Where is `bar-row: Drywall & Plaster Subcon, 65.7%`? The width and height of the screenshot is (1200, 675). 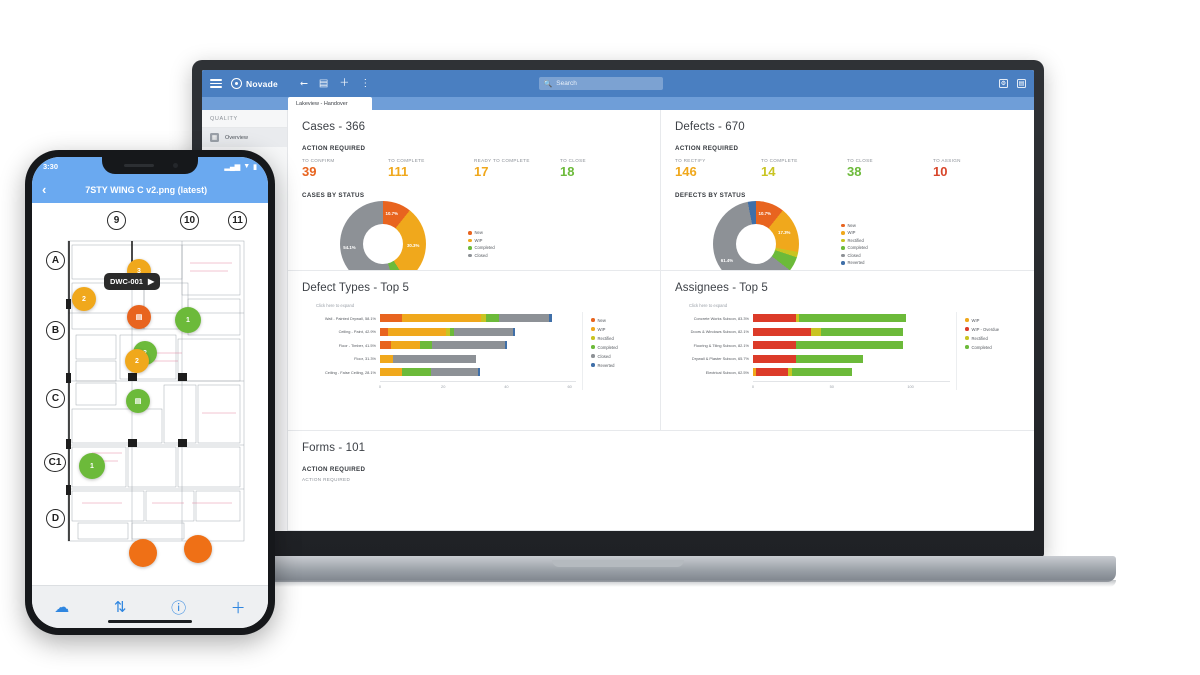 bar-row: Drywall & Plaster Subcon, 65.7% is located at coordinates (812, 359).